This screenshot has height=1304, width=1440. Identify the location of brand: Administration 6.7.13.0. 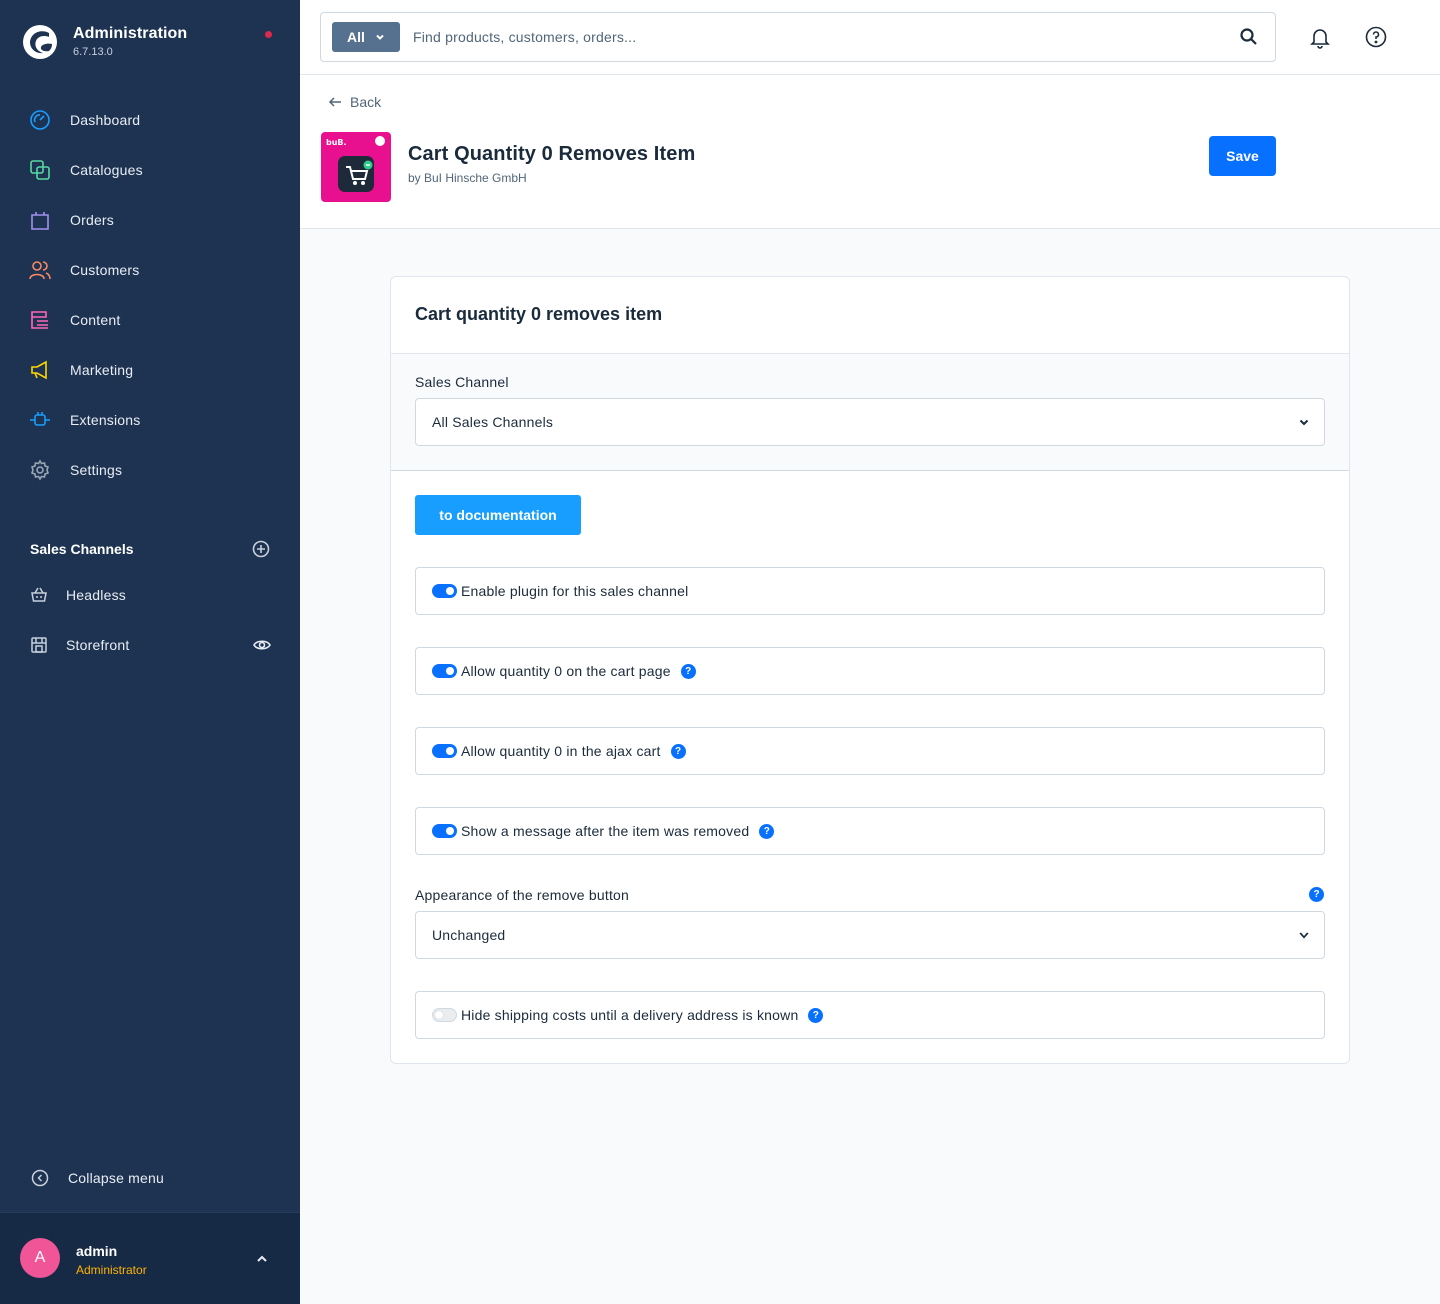
(104, 42).